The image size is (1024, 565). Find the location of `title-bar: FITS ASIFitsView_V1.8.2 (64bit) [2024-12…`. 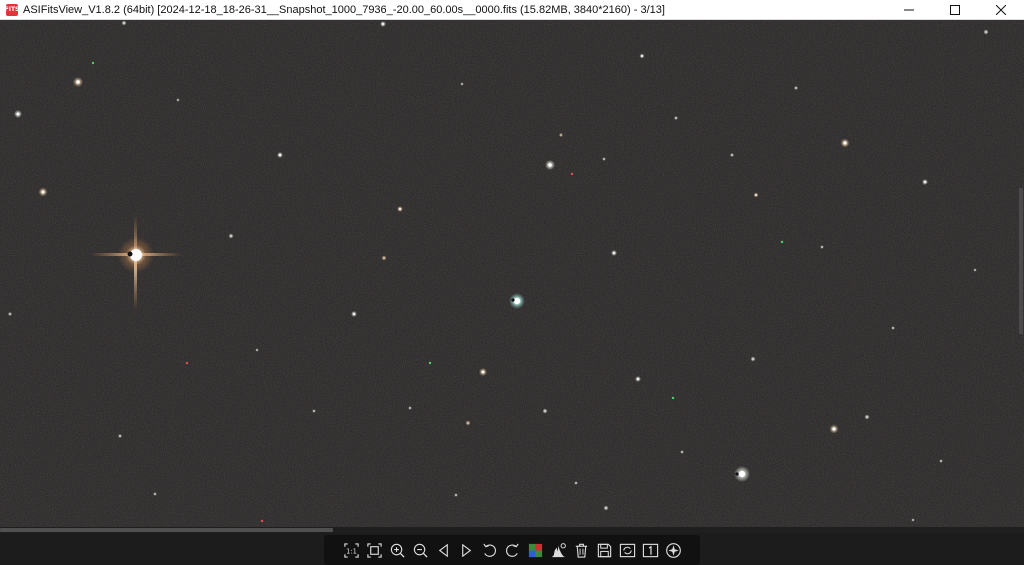

title-bar: FITS ASIFitsView_V1.8.2 (64bit) [2024-12… is located at coordinates (512, 10).